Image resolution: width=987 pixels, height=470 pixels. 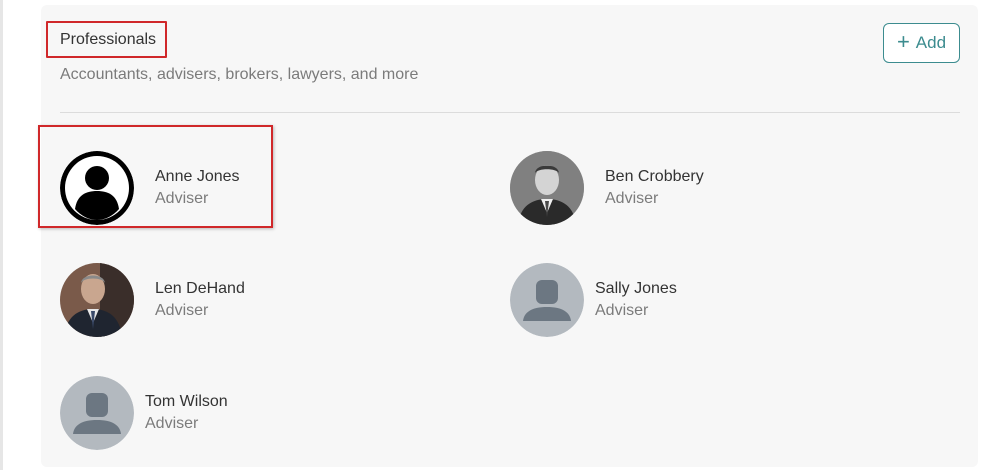 What do you see at coordinates (144, 413) in the screenshot?
I see `person-card-tom-wilson: Tom Wilson Adviser` at bounding box center [144, 413].